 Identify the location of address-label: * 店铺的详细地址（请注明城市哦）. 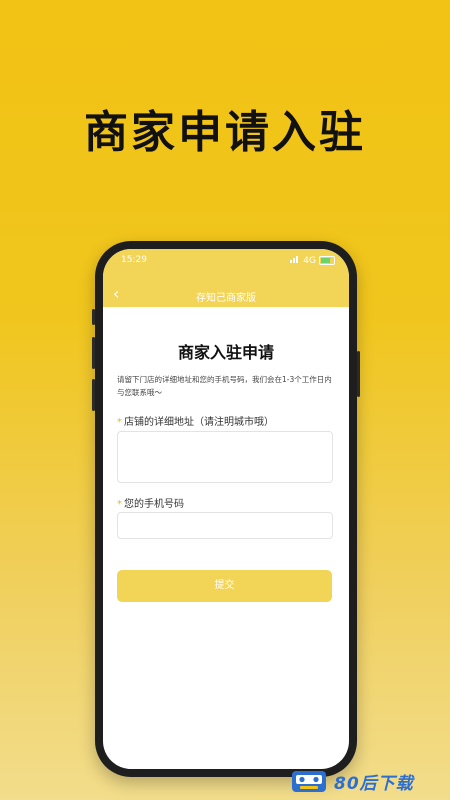
(195, 420).